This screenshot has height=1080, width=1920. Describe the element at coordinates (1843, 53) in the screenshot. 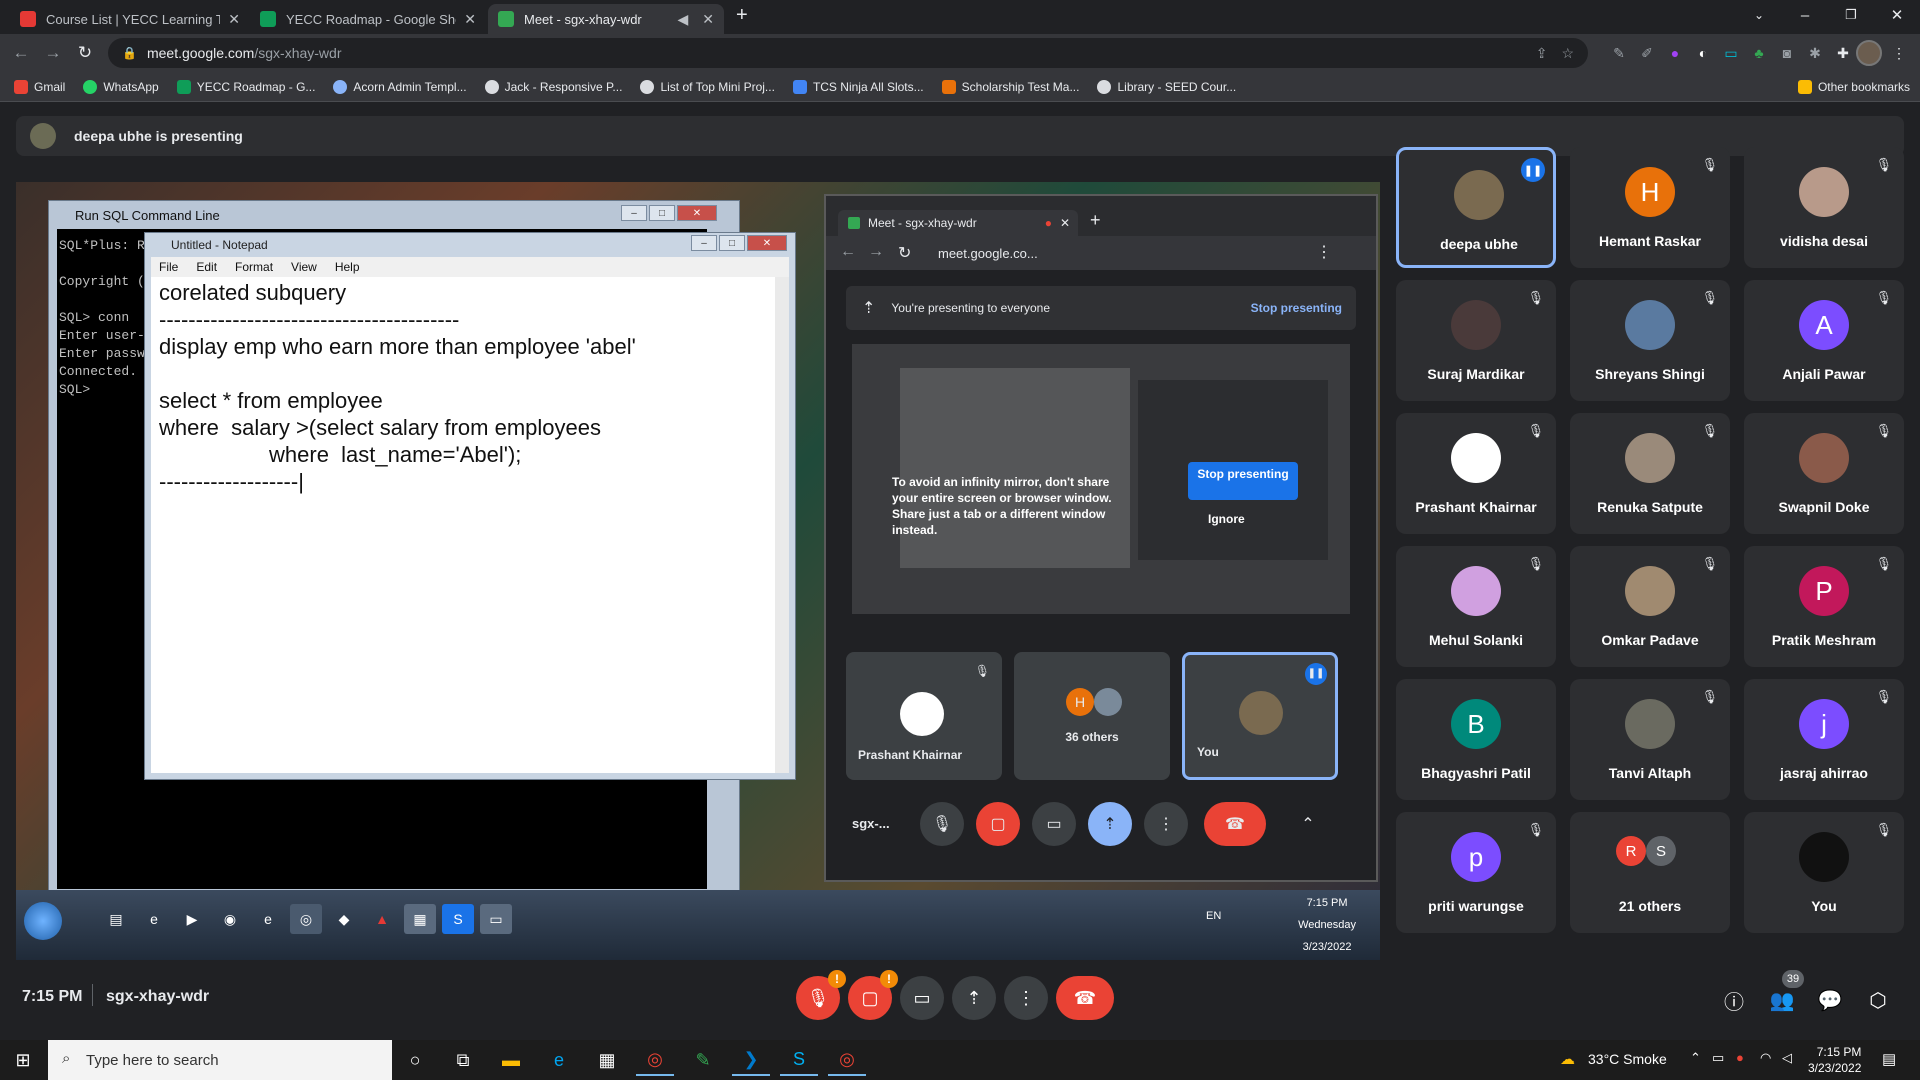

I see `extensions-puzzle-icon: ✚` at that location.